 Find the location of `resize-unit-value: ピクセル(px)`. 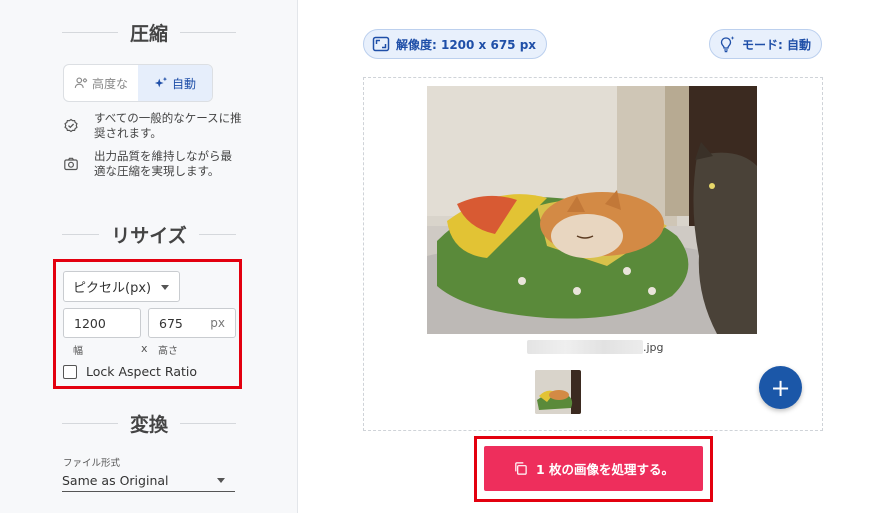

resize-unit-value: ピクセル(px) is located at coordinates (112, 288).